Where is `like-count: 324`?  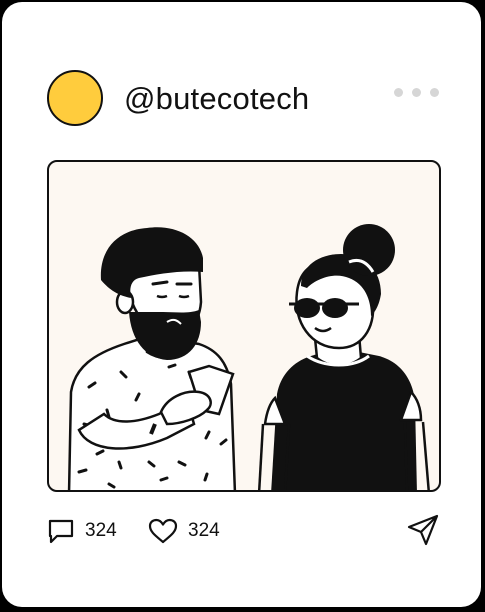
like-count: 324 is located at coordinates (204, 530).